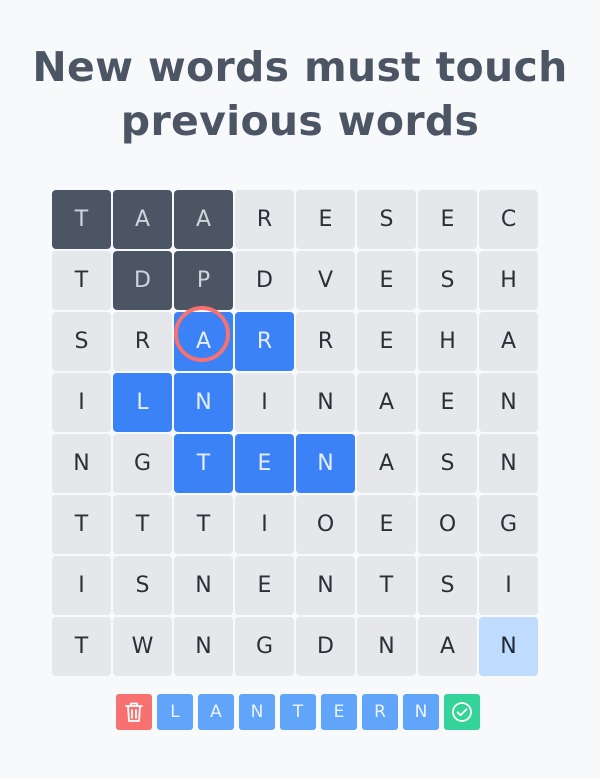  Describe the element at coordinates (386, 402) in the screenshot. I see `grid-cell-r3-c5: A` at that location.